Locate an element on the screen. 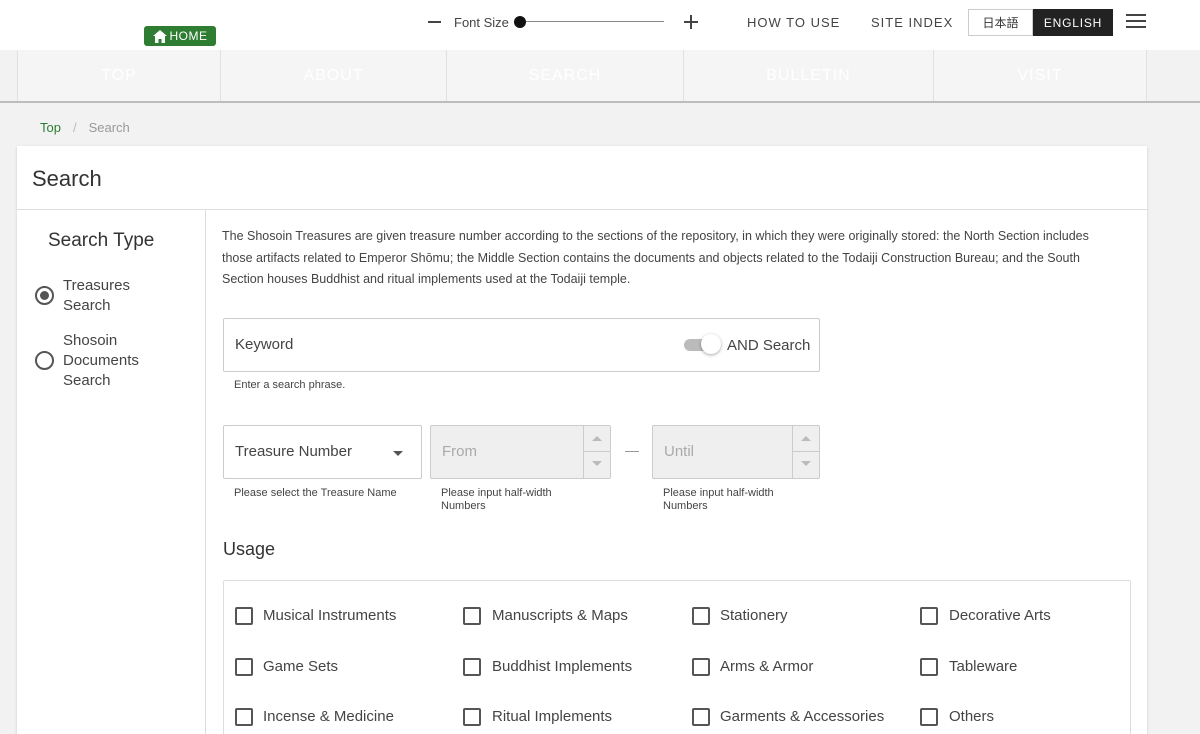  checkbox-label: Buddhist Implements is located at coordinates (562, 666).